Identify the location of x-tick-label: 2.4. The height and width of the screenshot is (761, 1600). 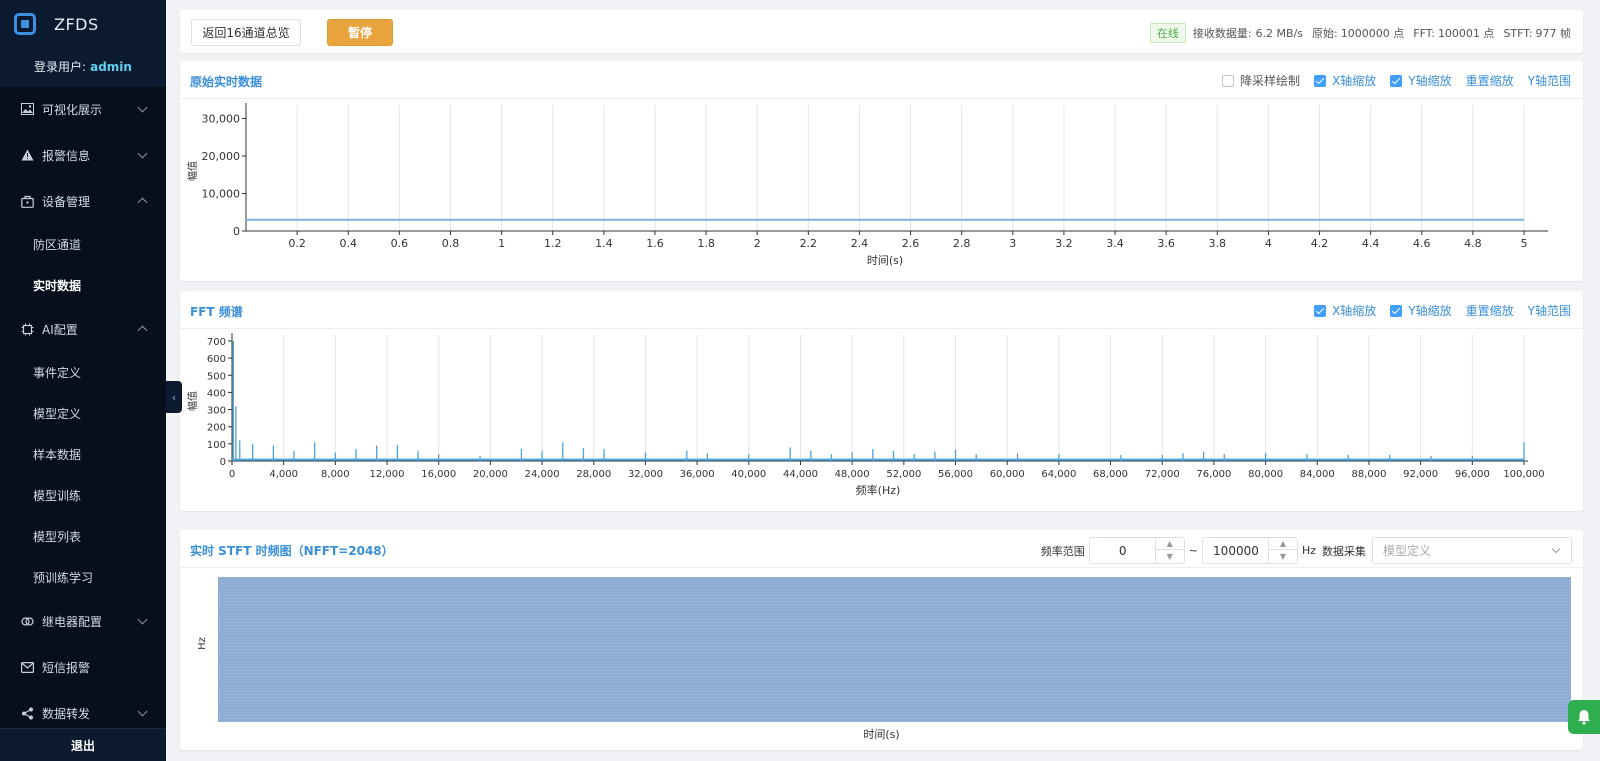
(860, 243).